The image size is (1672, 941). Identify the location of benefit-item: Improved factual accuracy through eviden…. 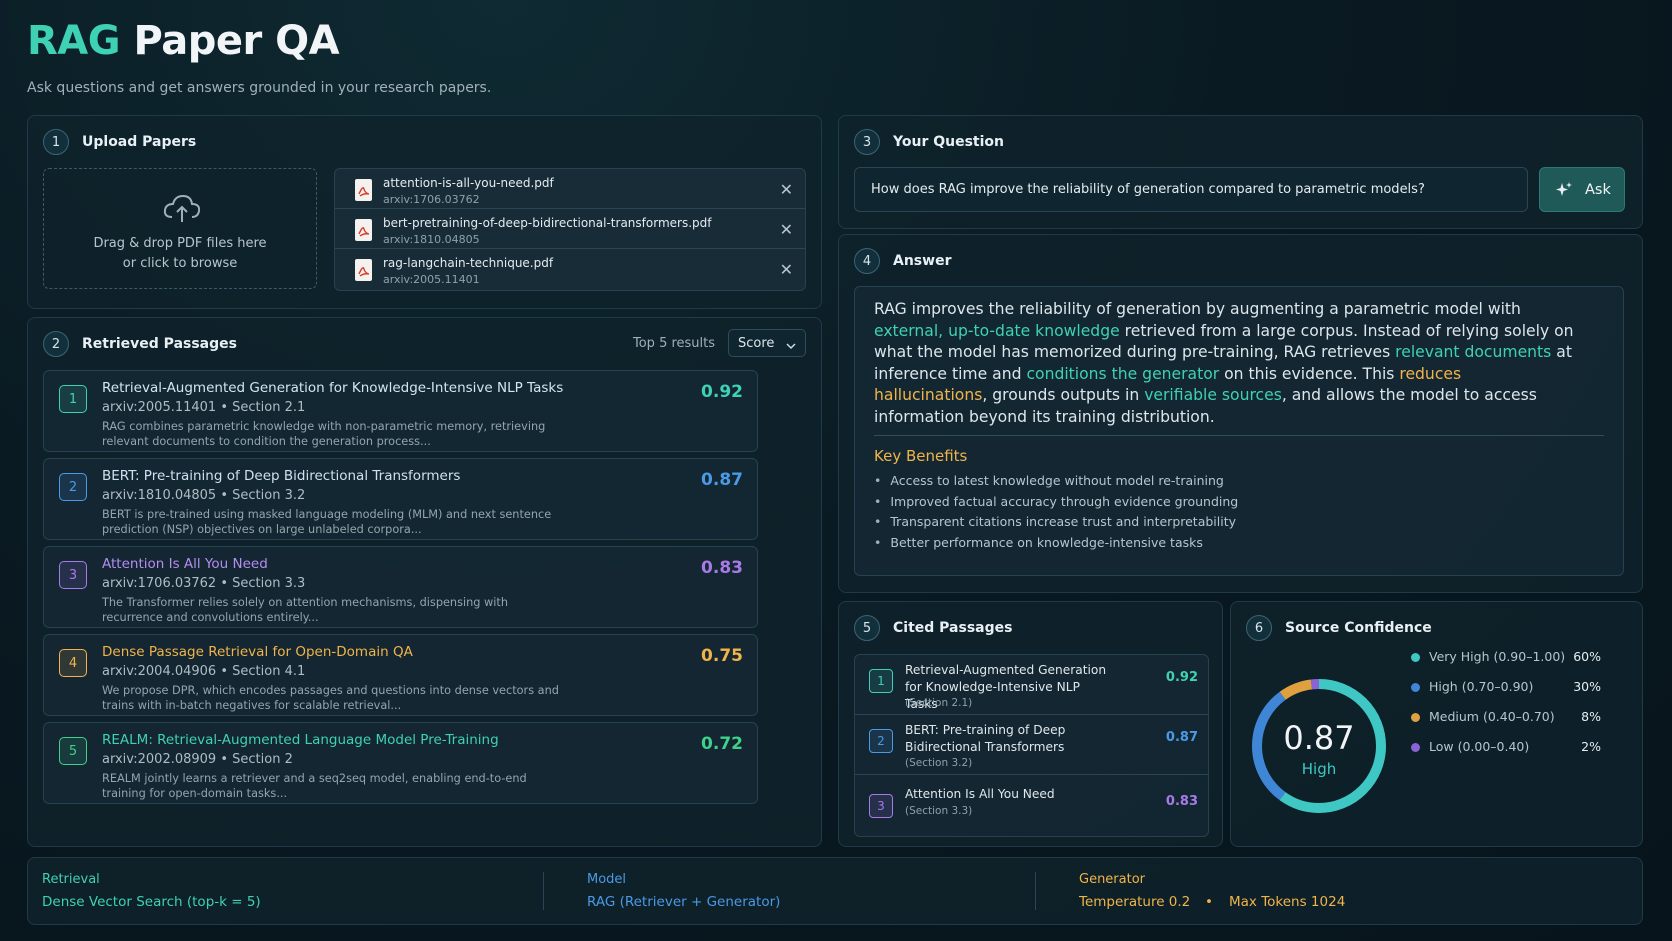
(1056, 504).